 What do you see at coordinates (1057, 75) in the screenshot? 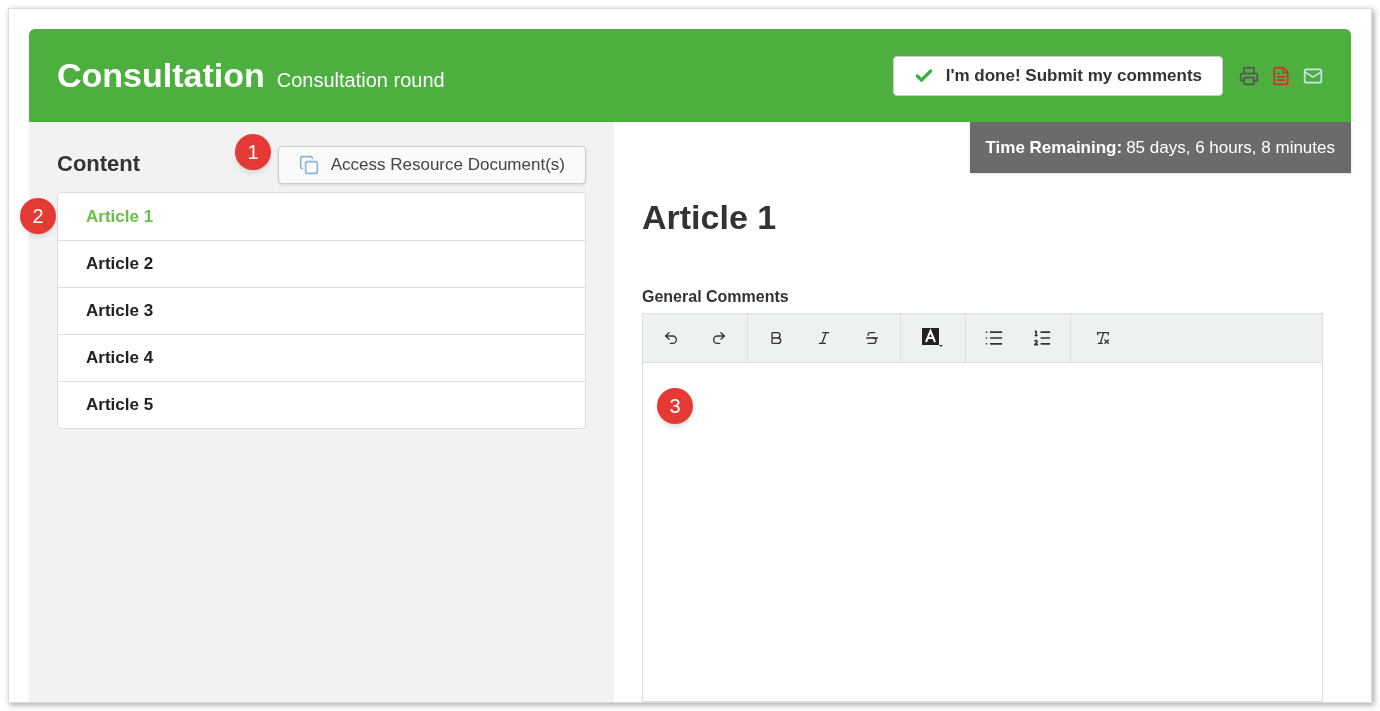
I see `submit-button: I'm done! Submit my comments` at bounding box center [1057, 75].